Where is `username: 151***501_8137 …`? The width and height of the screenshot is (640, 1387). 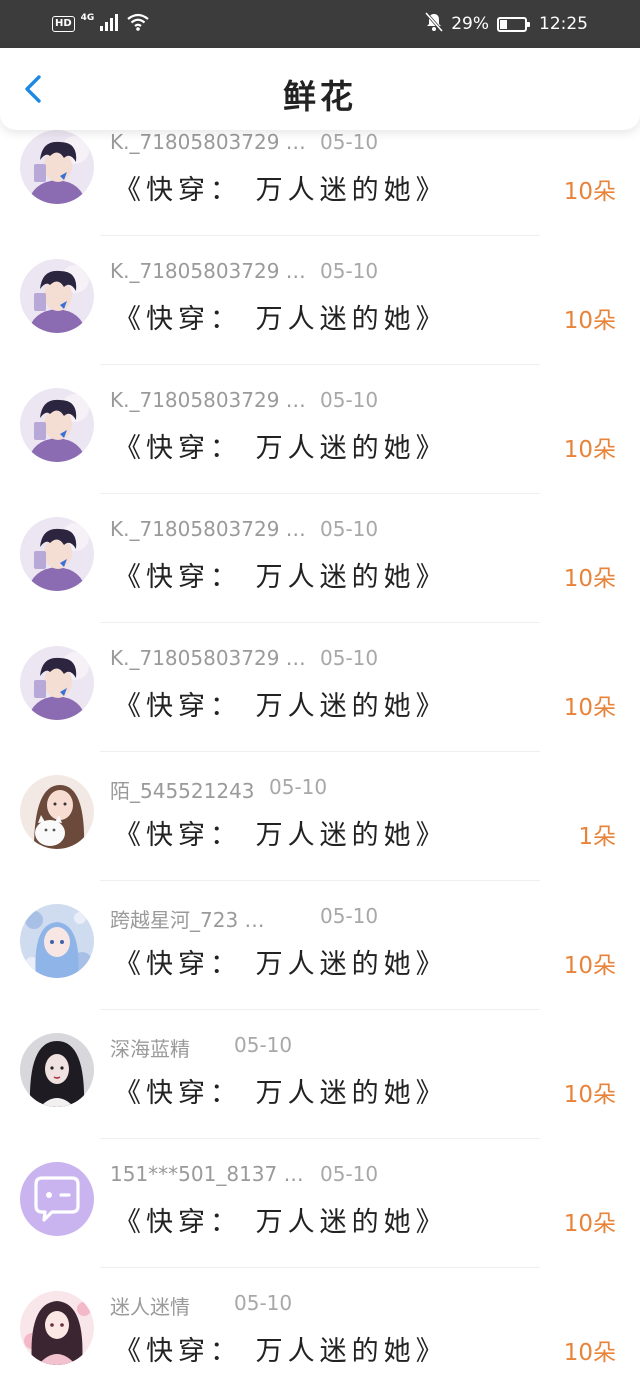 username: 151***501_8137 … is located at coordinates (207, 1174).